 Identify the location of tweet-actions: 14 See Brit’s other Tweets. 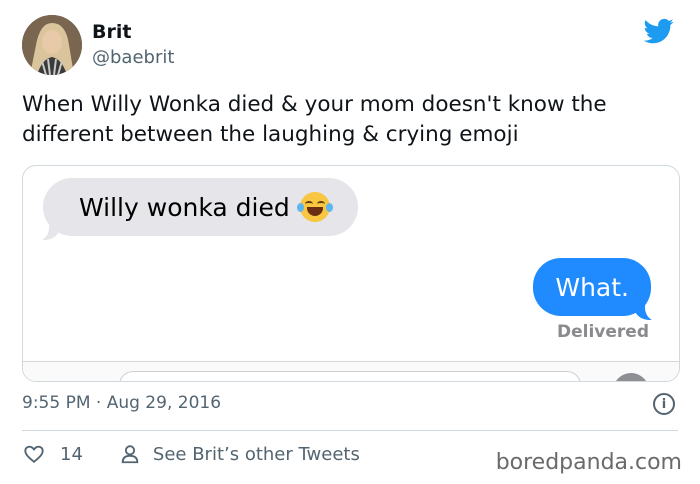
(191, 454).